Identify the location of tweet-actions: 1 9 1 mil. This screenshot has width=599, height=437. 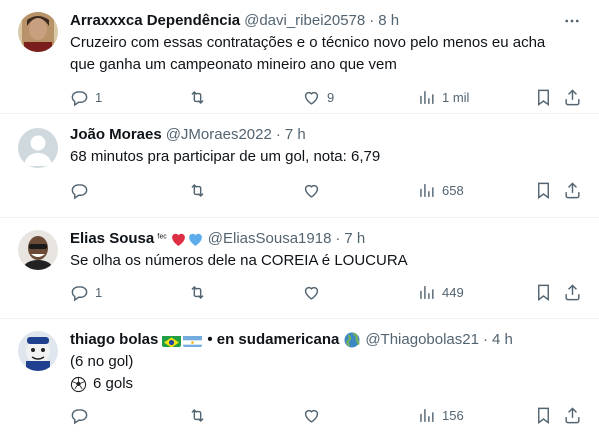
(326, 97).